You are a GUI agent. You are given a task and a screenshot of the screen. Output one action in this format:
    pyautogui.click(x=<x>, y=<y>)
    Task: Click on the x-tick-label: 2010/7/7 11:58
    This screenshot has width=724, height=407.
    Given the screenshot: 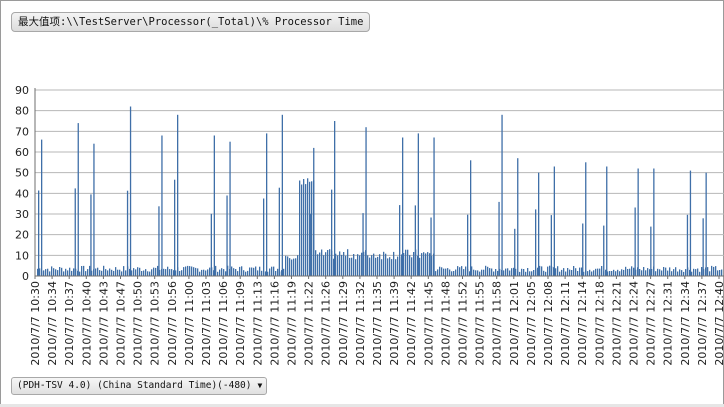 What is the action you would take?
    pyautogui.click(x=497, y=323)
    